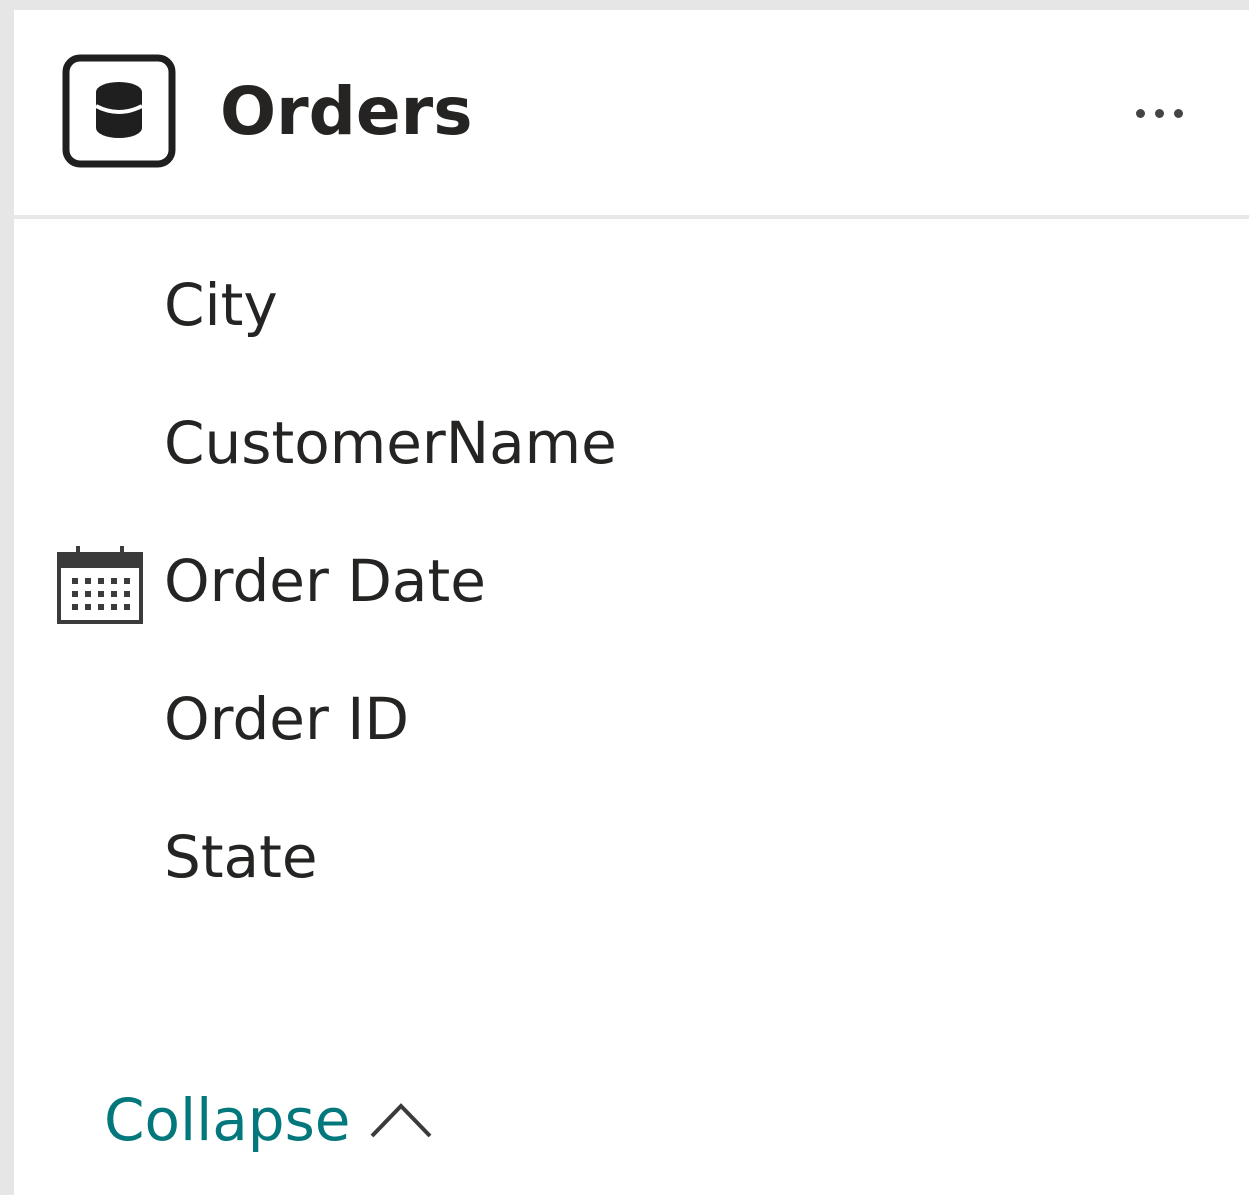  I want to click on field-label: CustomerName, so click(390, 443).